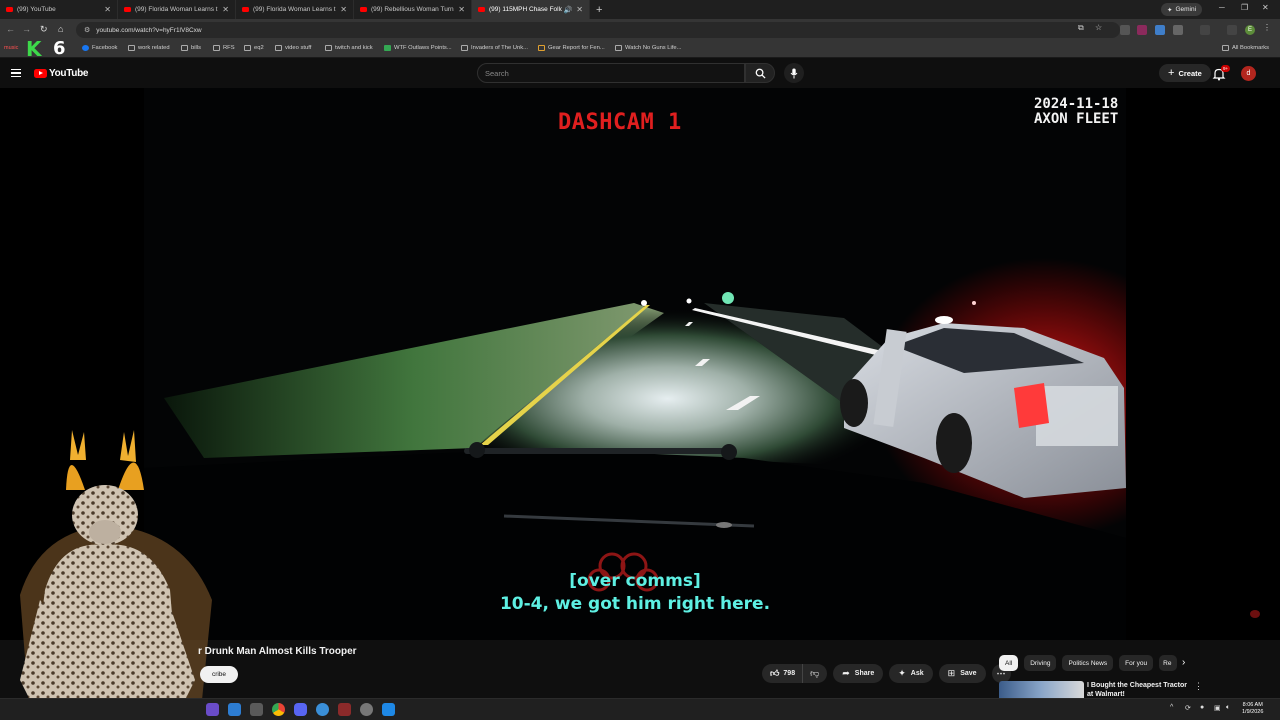 The width and height of the screenshot is (1280, 720). I want to click on forward-icon: →, so click(26, 29).